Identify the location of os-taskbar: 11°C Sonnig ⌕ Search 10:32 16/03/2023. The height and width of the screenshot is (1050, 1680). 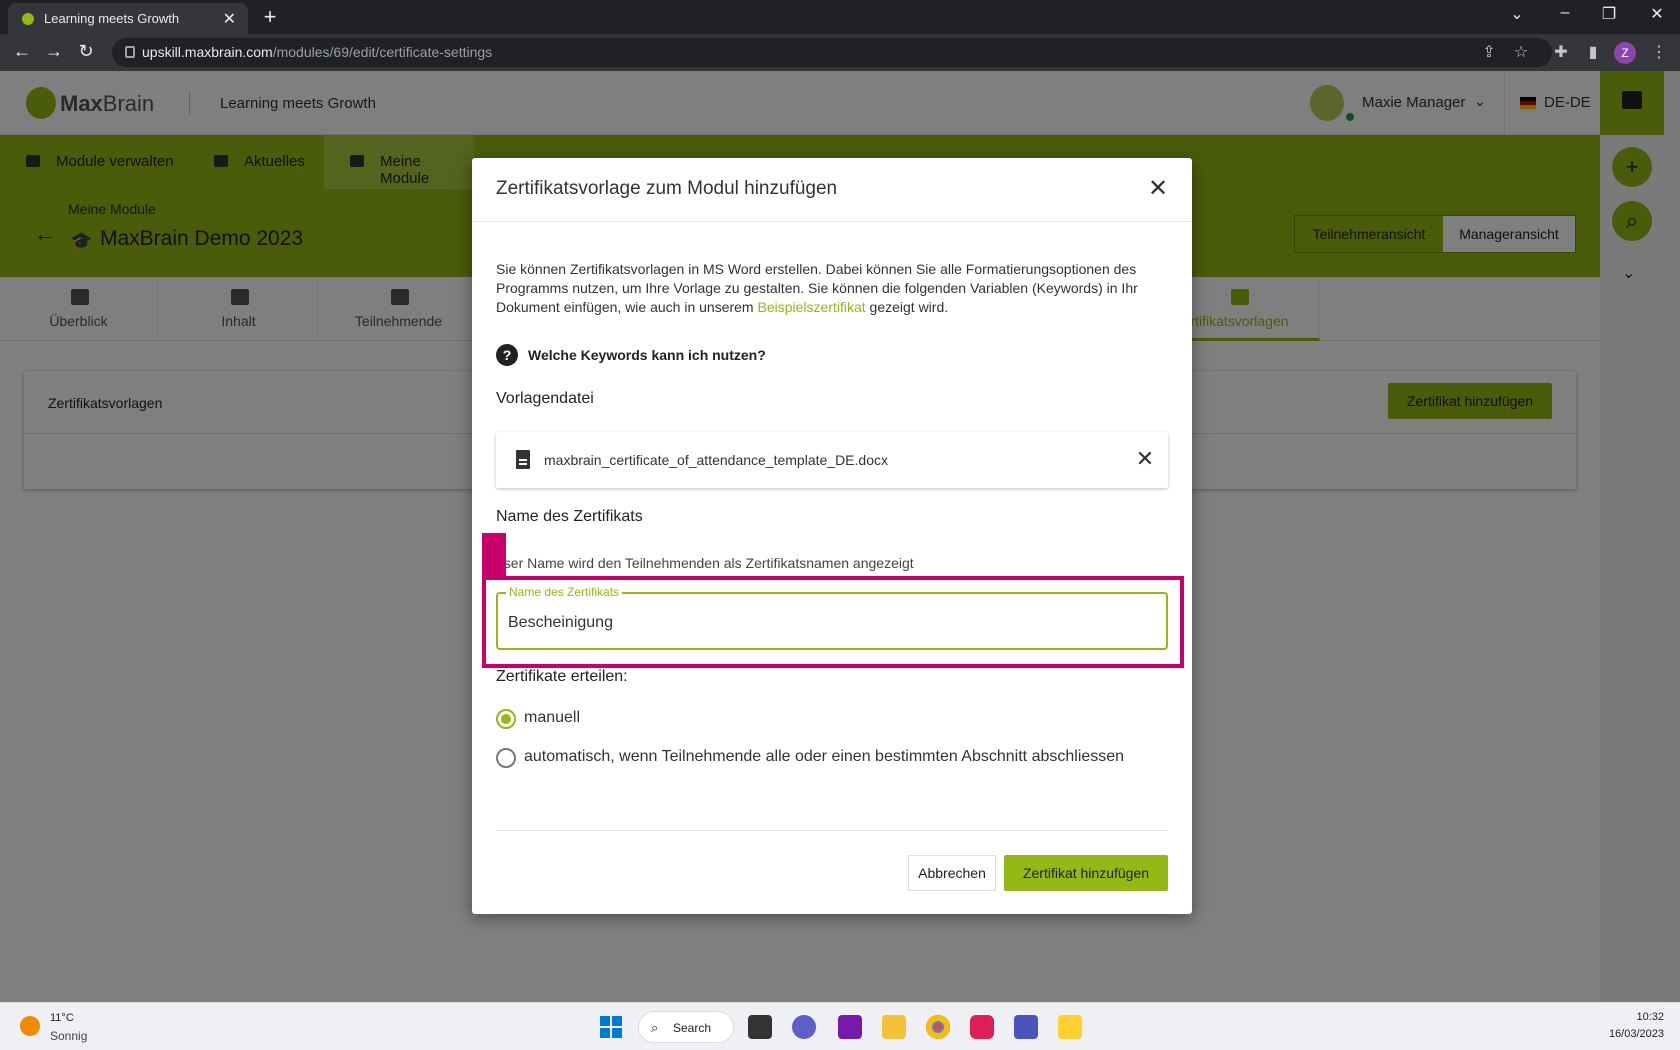
(840, 1026).